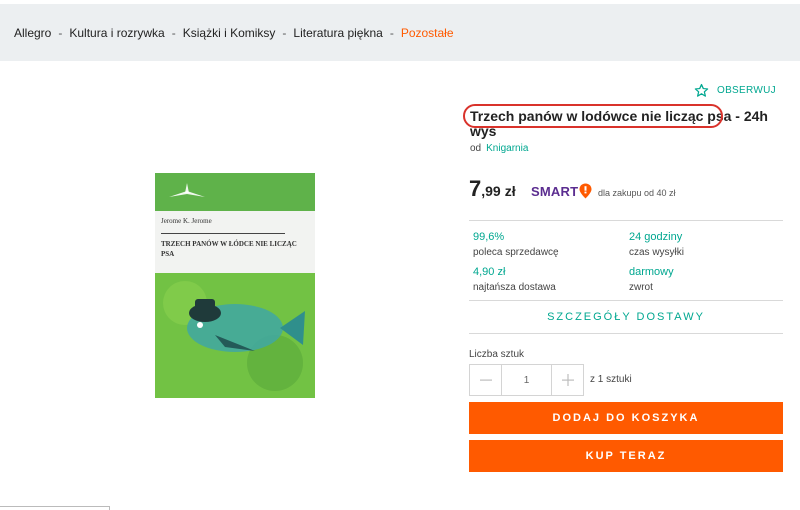 This screenshot has height=510, width=800. I want to click on breadcrumb-item-allegro: Allegro, so click(32, 33).